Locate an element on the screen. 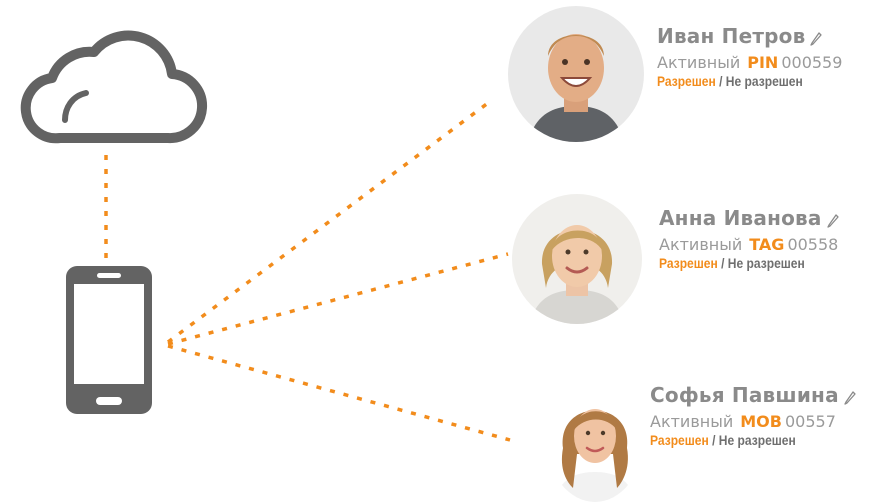 Image resolution: width=893 pixels, height=502 pixels. smartphone-icon is located at coordinates (109, 340).